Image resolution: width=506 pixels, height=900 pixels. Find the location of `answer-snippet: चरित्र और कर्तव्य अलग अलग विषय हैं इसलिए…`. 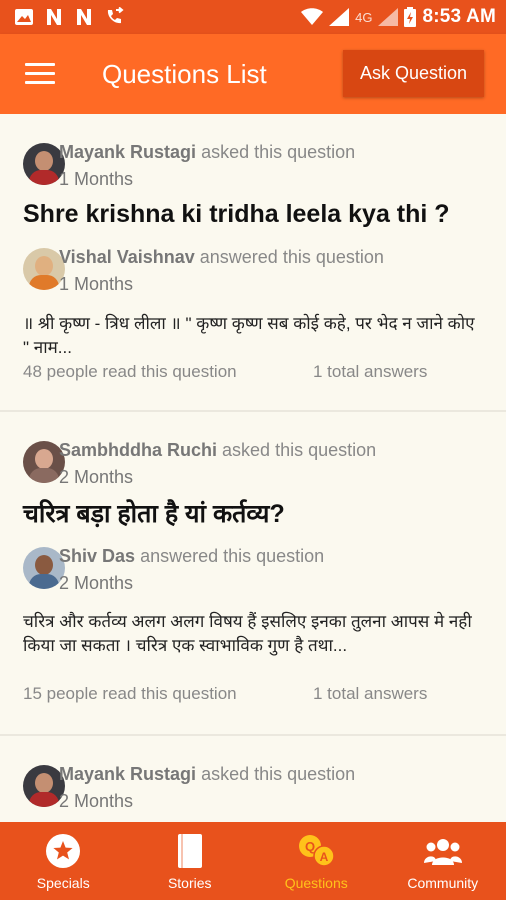

answer-snippet: चरित्र और कर्तव्य अलग अलग विषय हैं इसलिए… is located at coordinates (253, 634).